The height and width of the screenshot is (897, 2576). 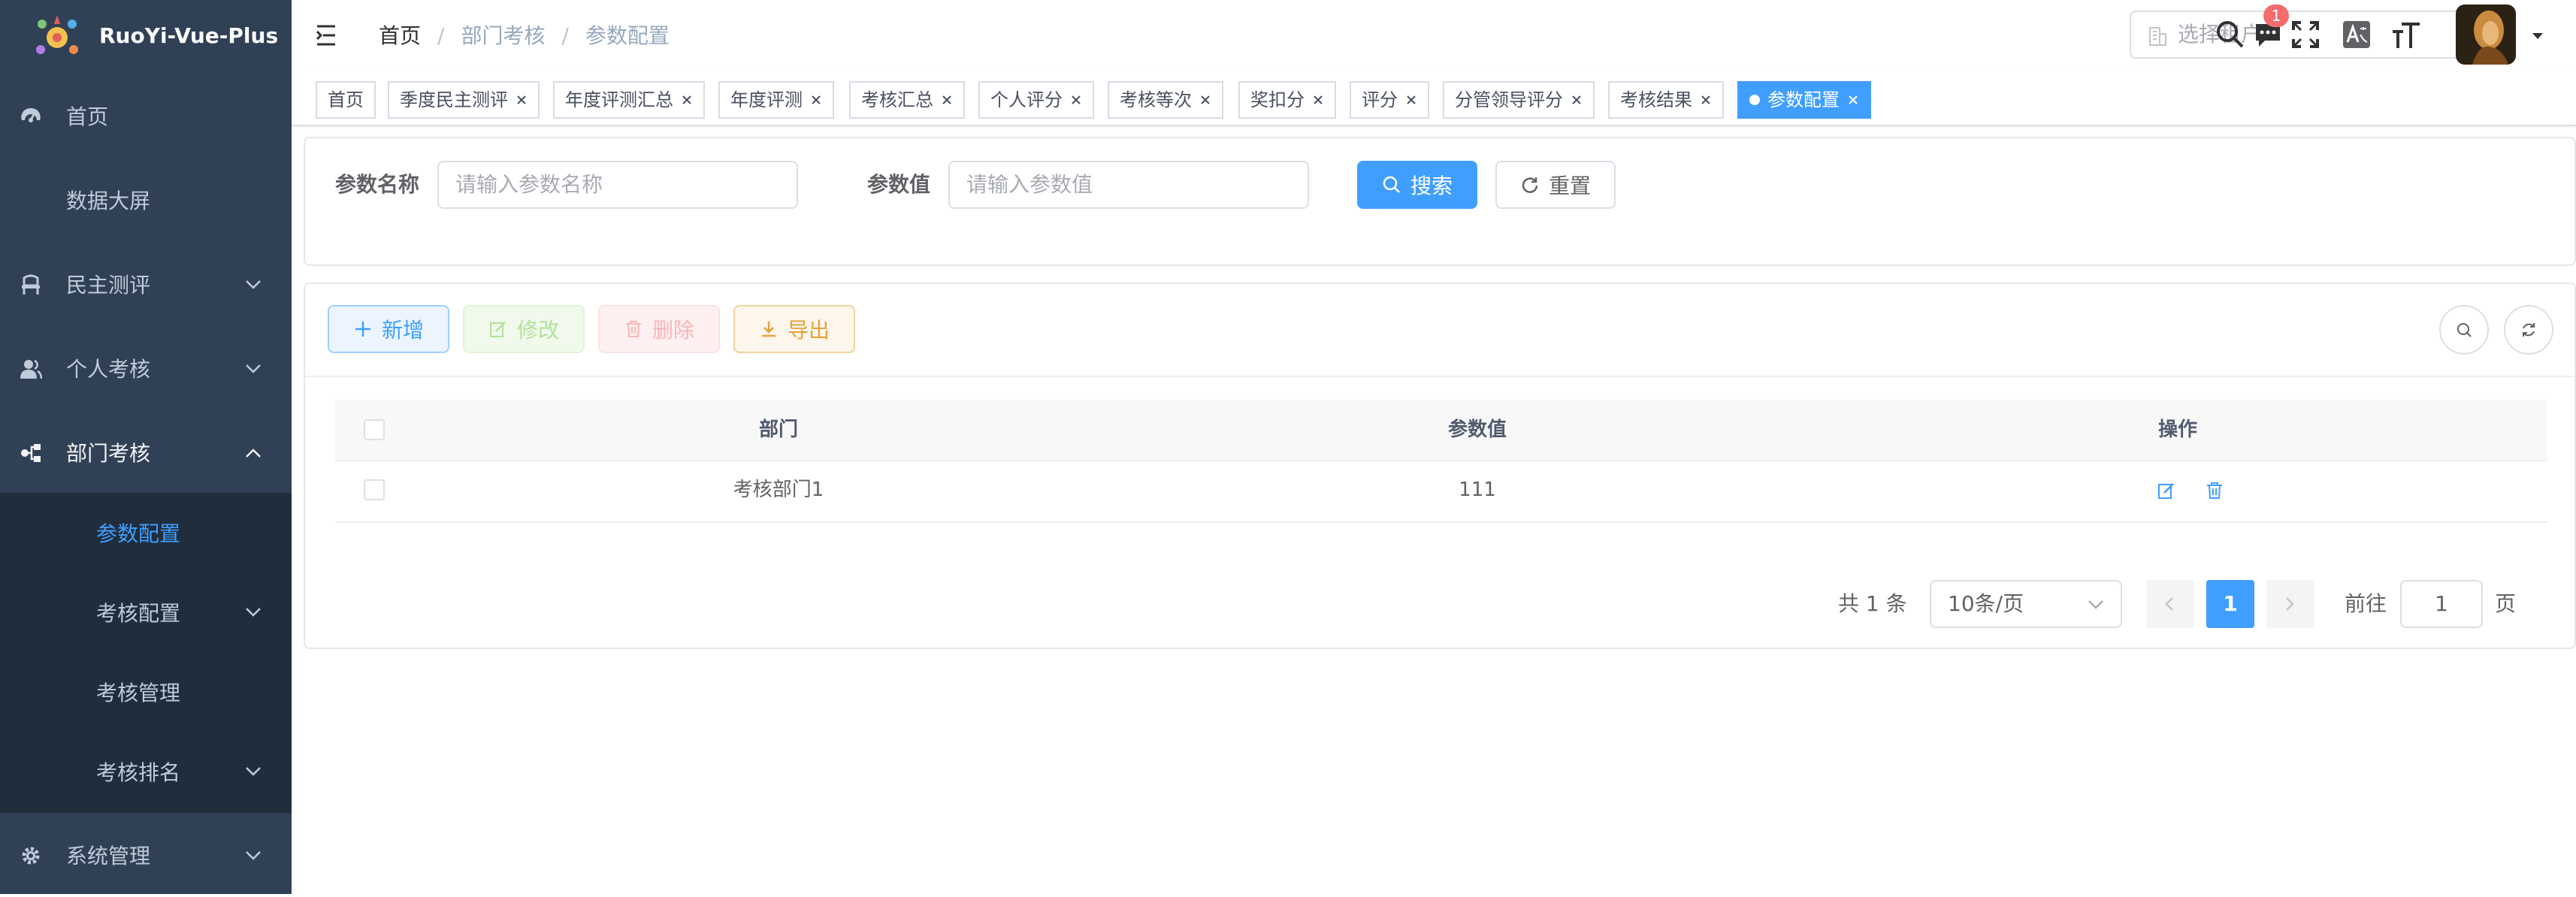 I want to click on download-icon, so click(x=768, y=329).